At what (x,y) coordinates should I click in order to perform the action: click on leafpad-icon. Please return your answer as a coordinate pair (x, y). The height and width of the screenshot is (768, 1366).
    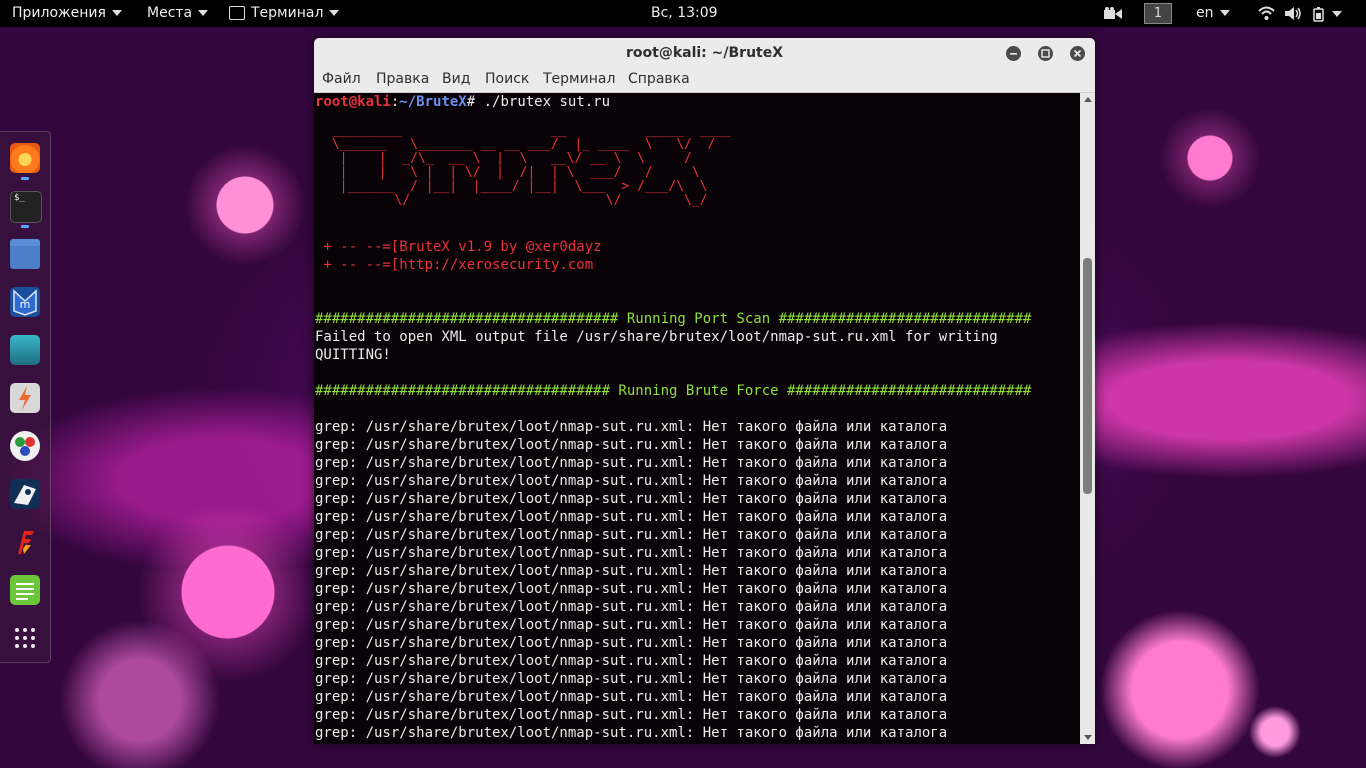
    Looking at the image, I should click on (25, 590).